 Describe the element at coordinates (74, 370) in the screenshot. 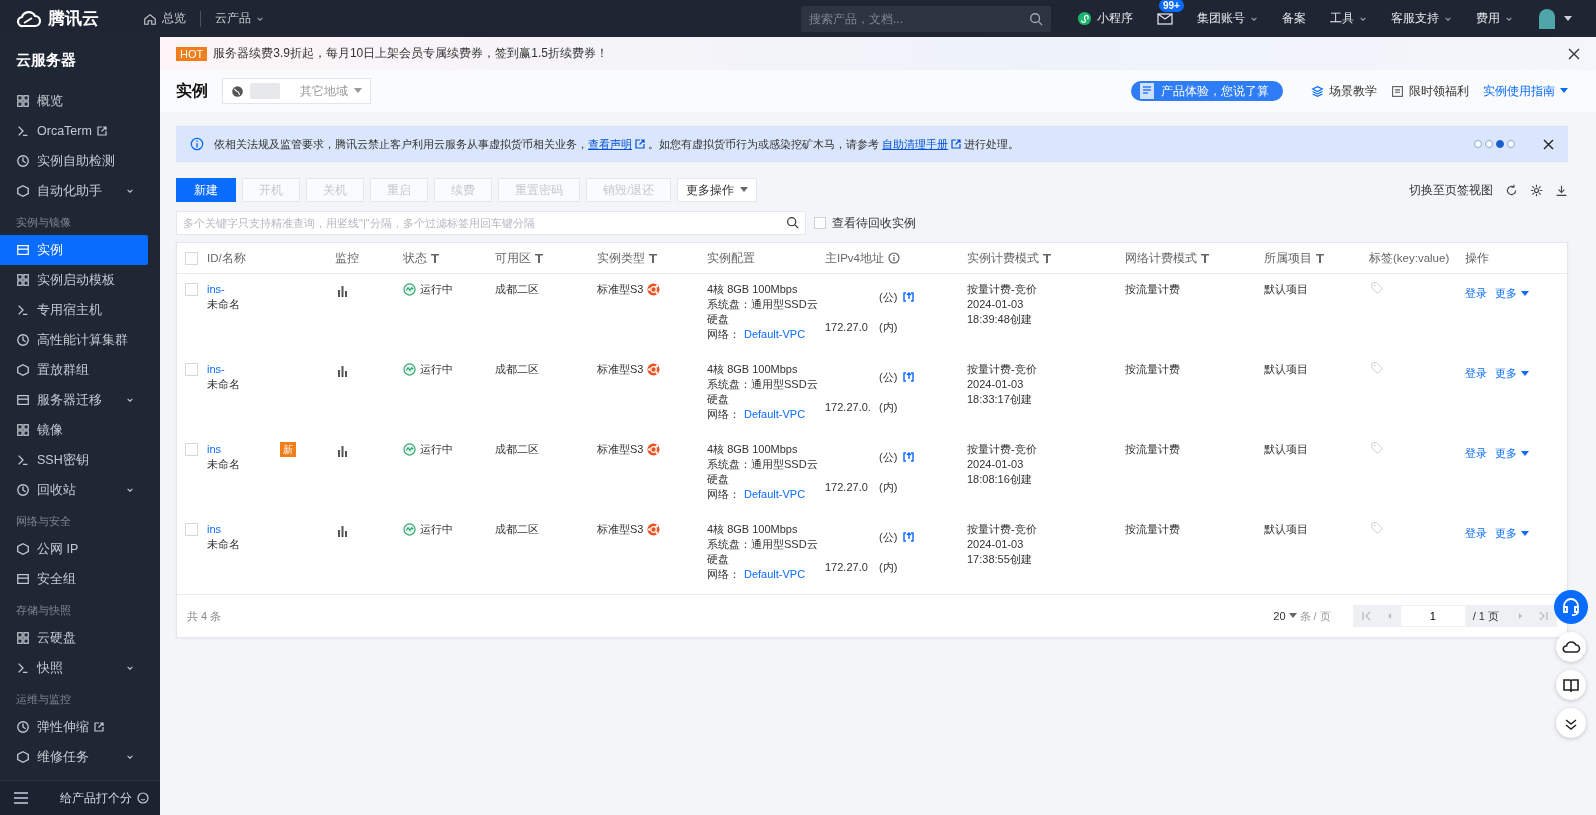

I see `sidebar-item: 置放群组` at that location.